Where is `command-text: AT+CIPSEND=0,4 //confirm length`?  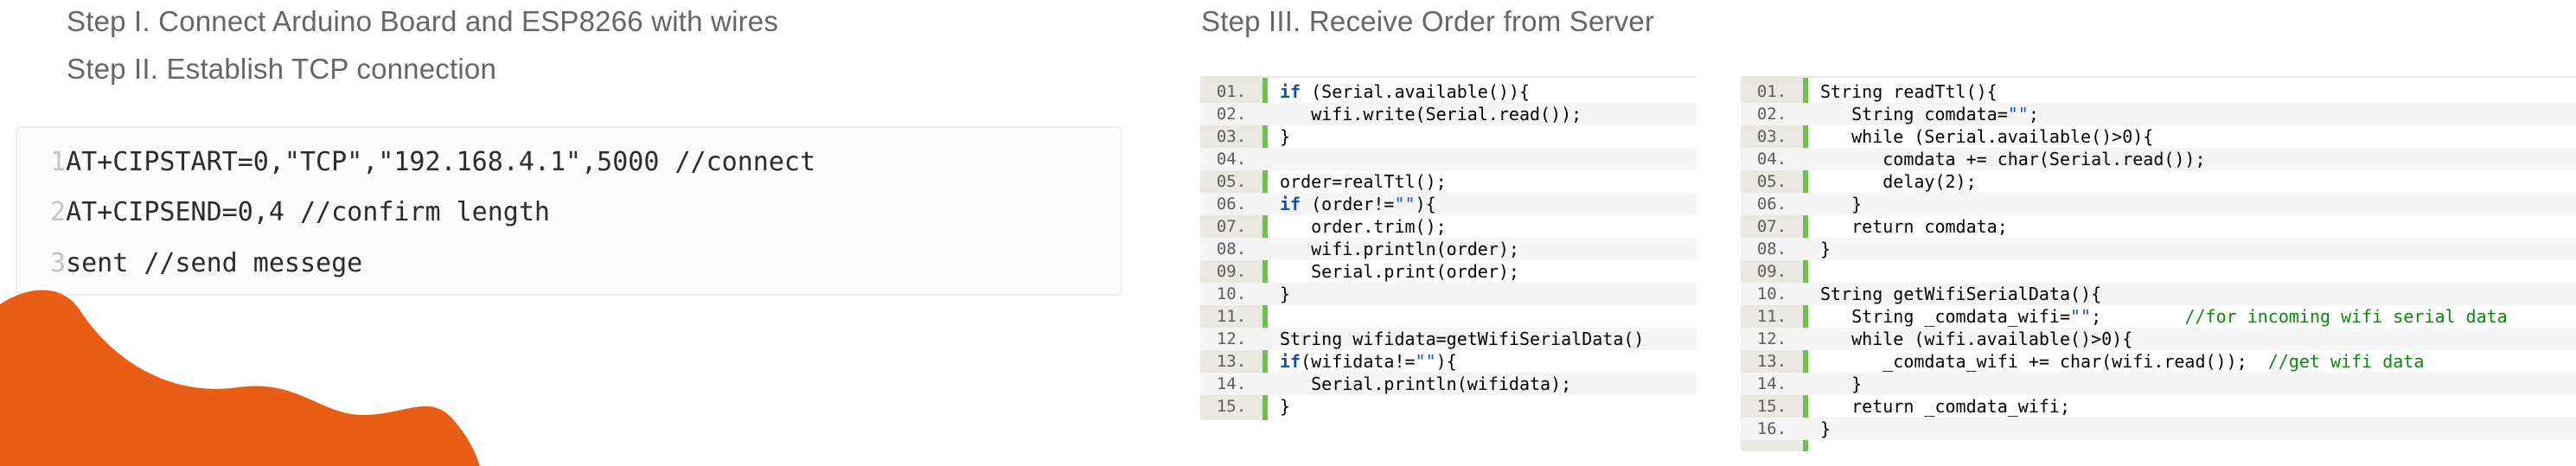
command-text: AT+CIPSEND=0,4 //confirm length is located at coordinates (308, 212).